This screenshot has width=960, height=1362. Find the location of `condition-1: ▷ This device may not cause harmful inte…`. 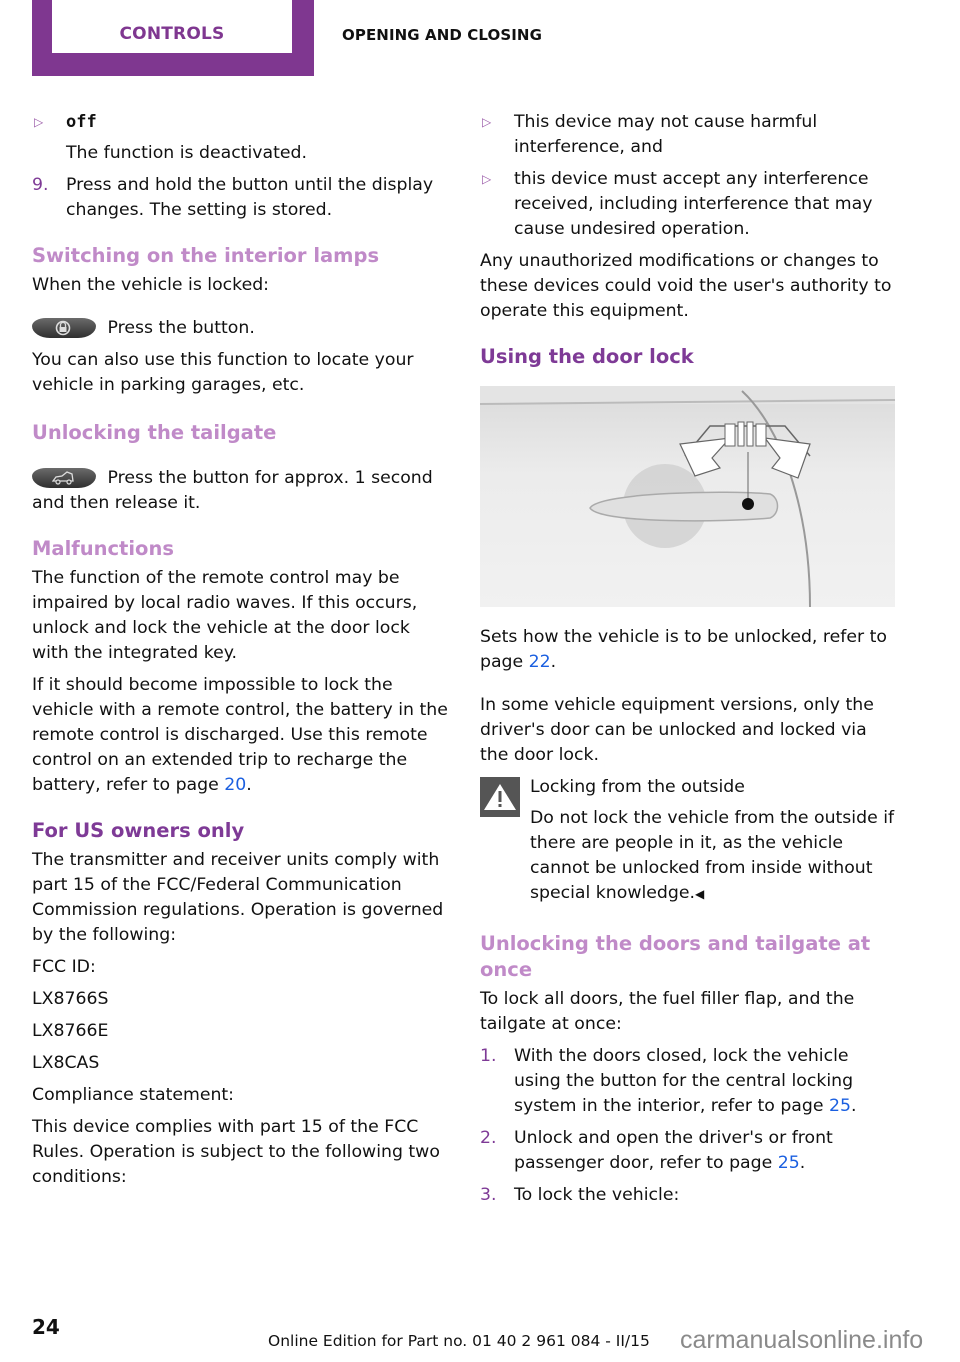

condition-1: ▷ This device may not cause harmful inte… is located at coordinates (690, 135).